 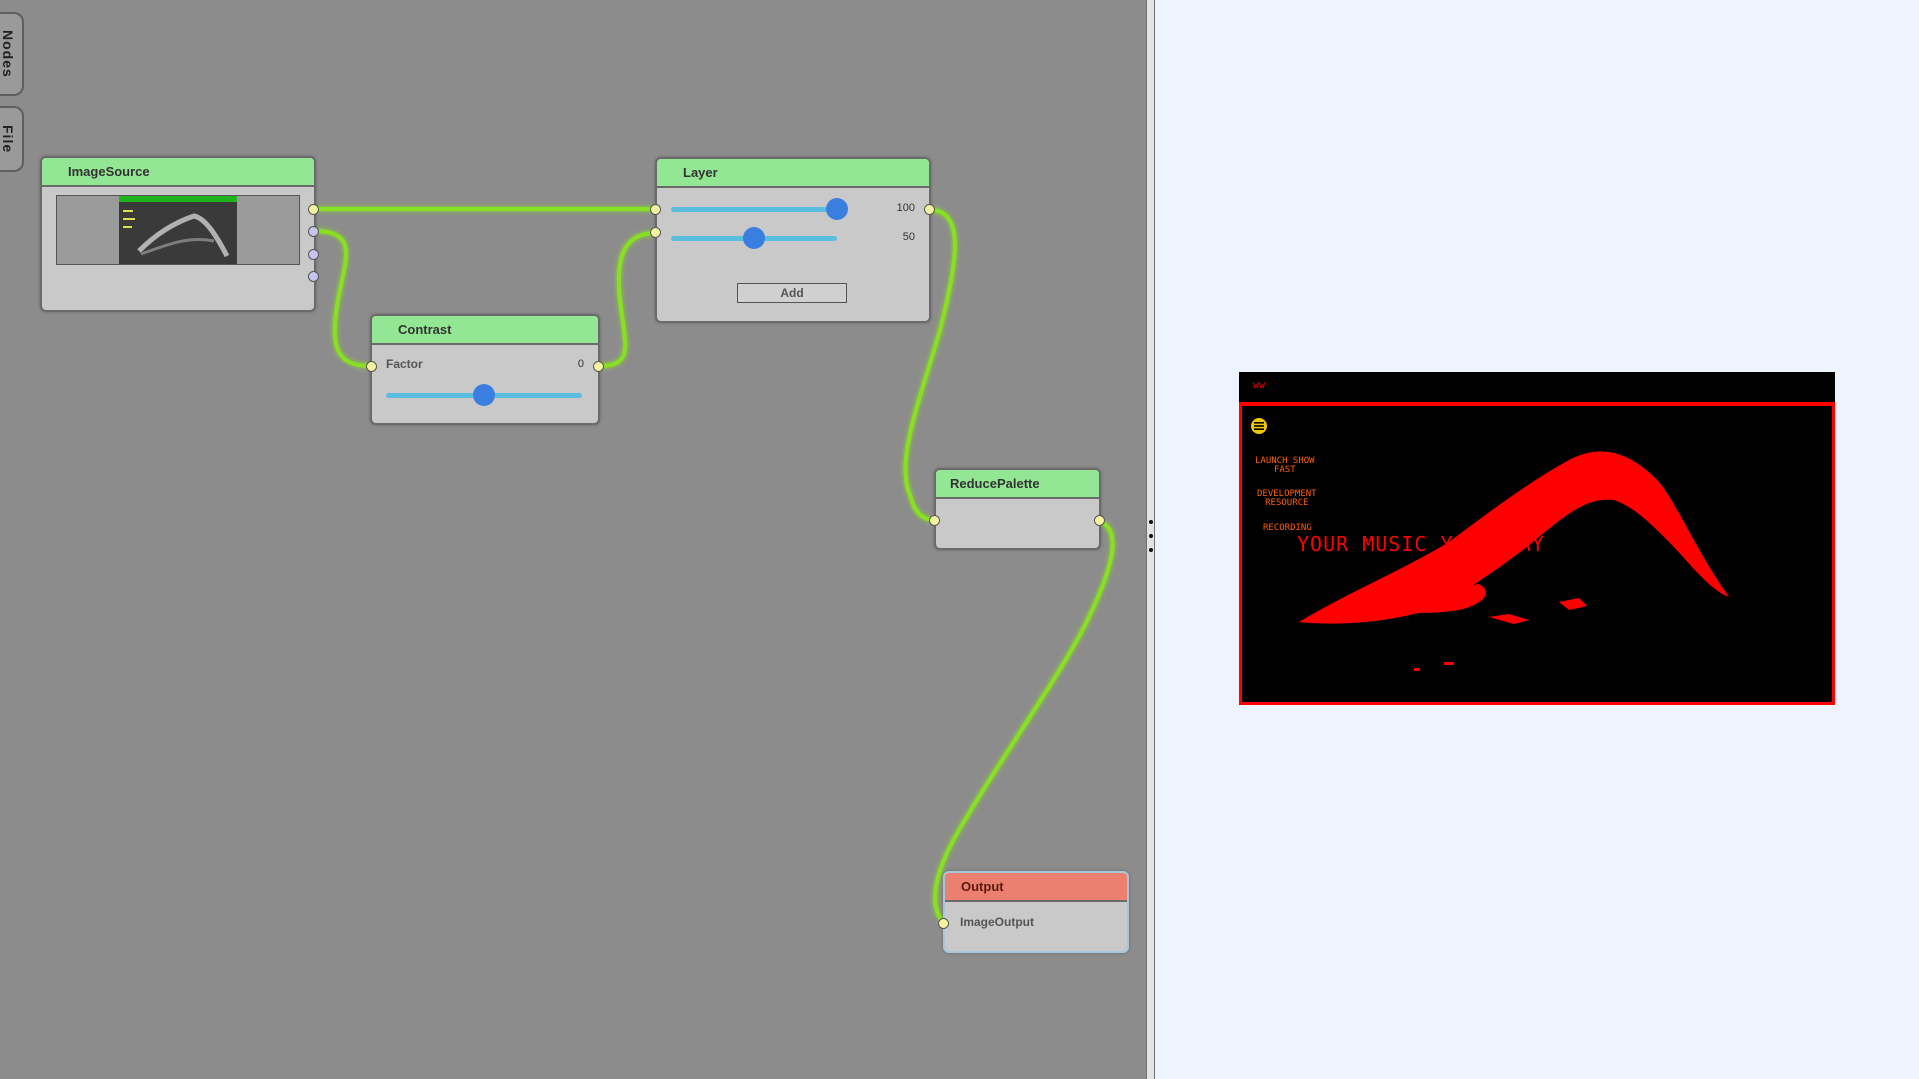 What do you see at coordinates (943, 923) in the screenshot?
I see `output-input-port` at bounding box center [943, 923].